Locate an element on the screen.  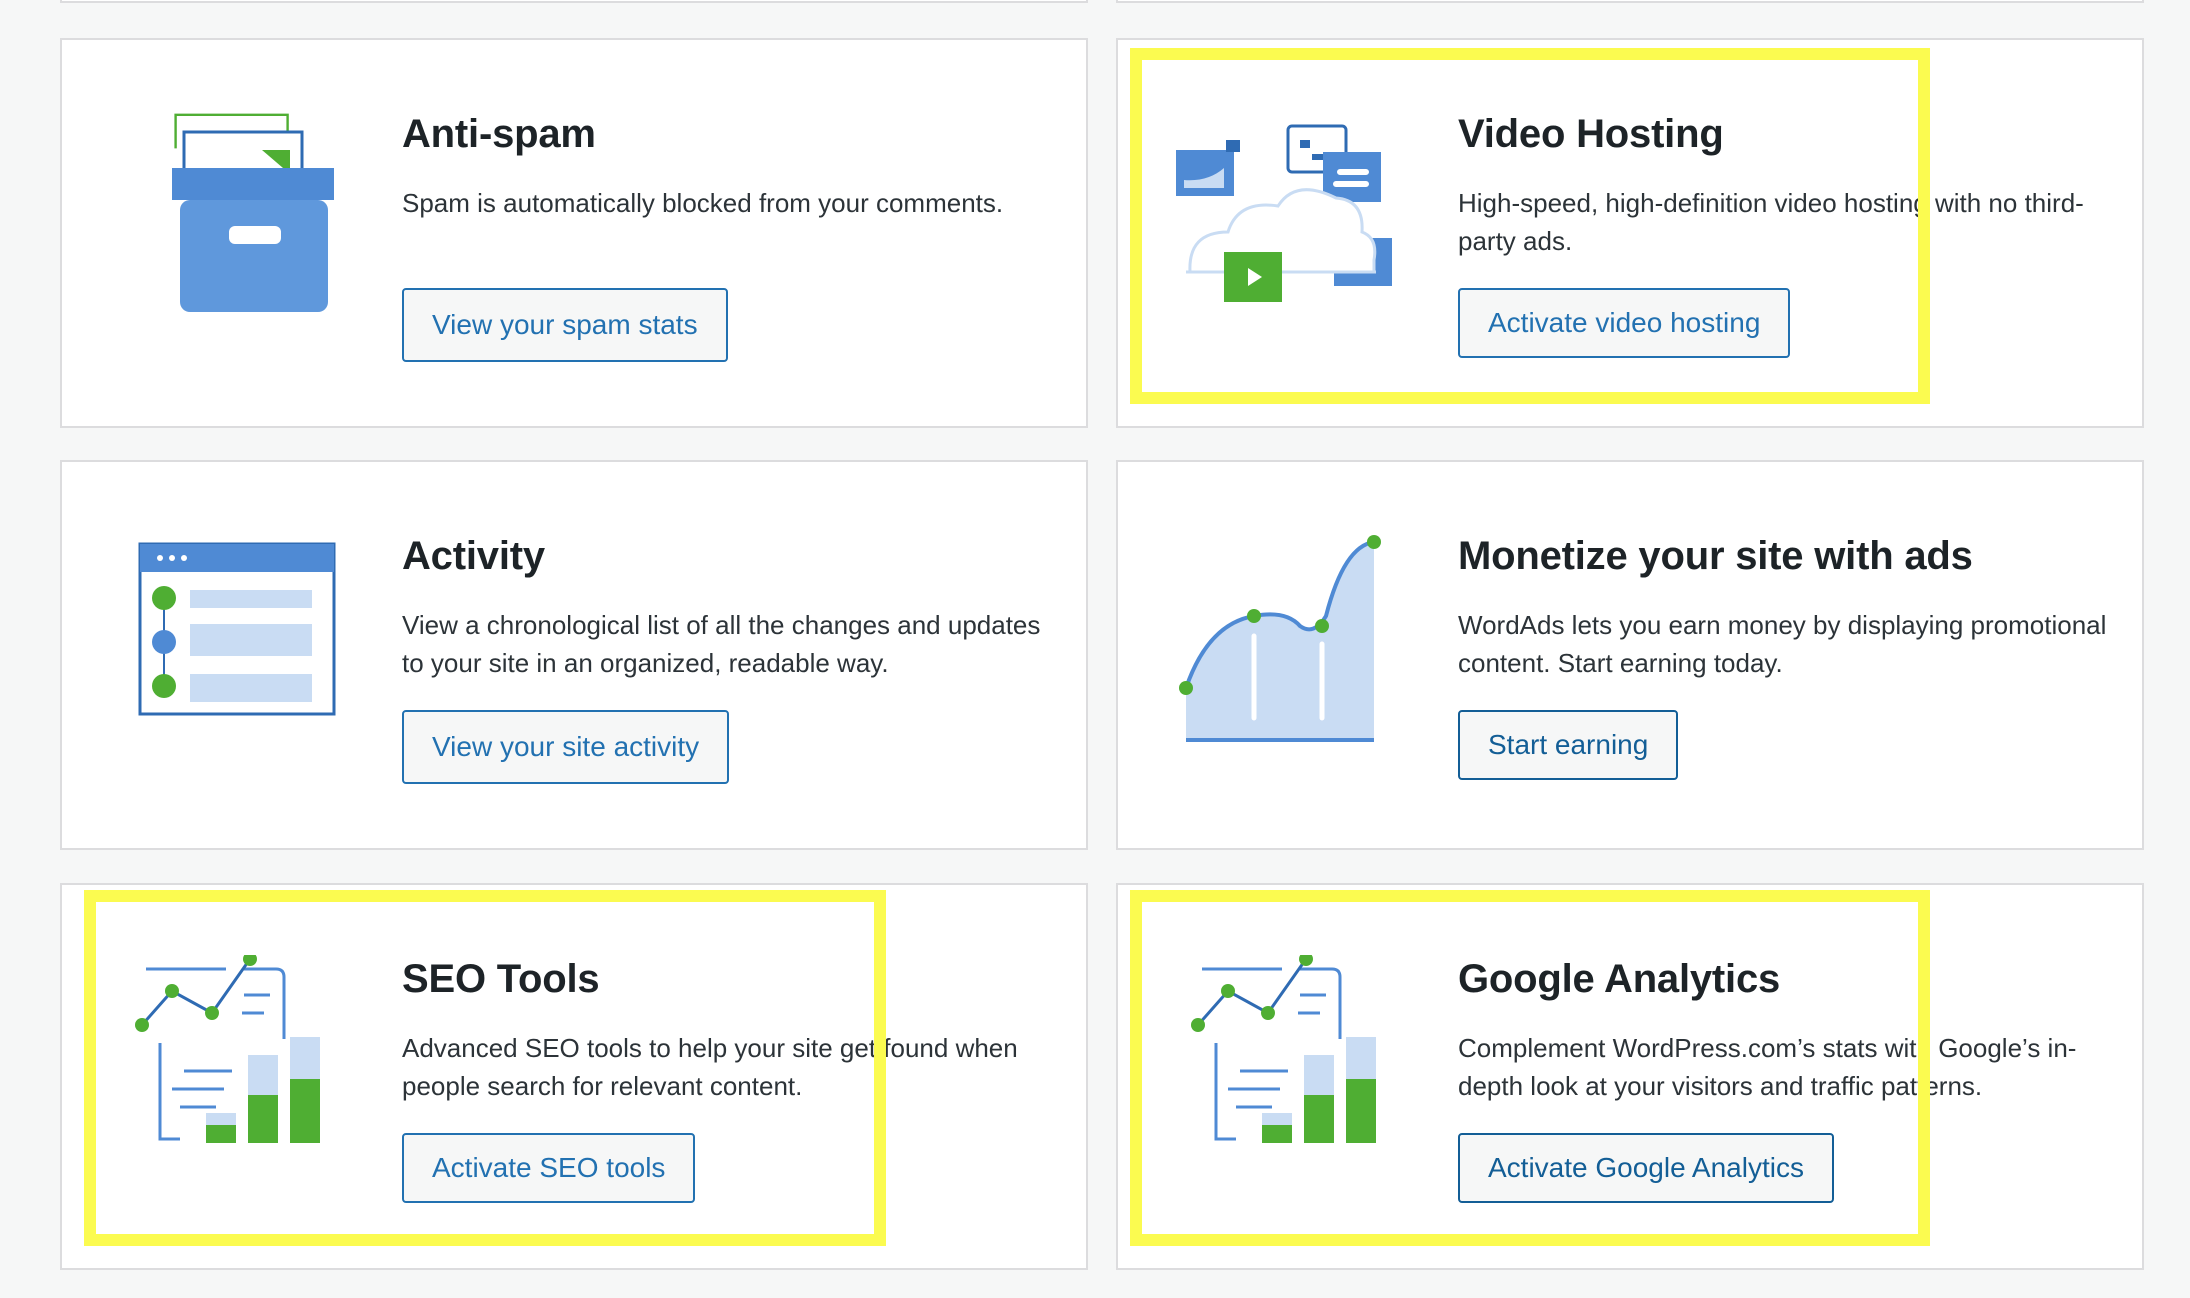
archive-box-icon is located at coordinates (253, 212).